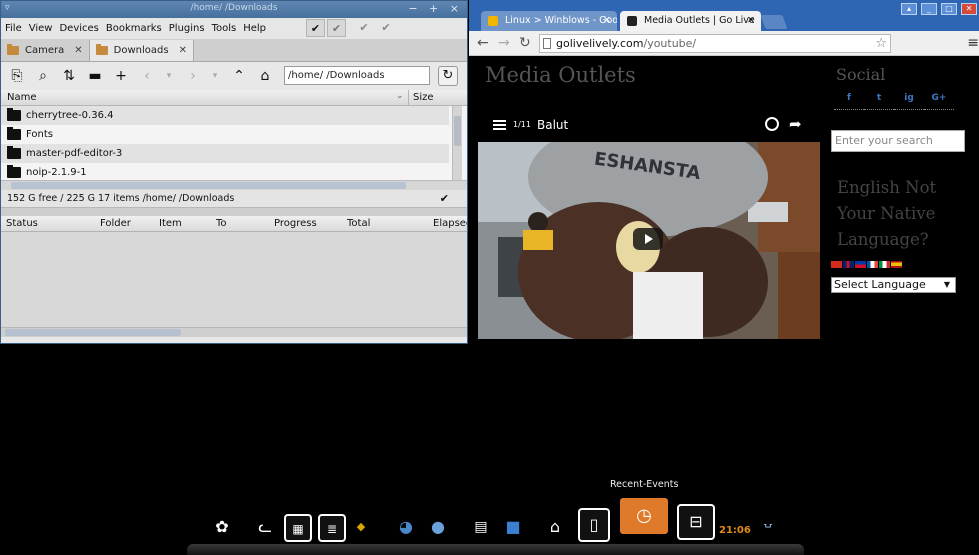 This screenshot has height=555, width=979. What do you see at coordinates (849, 101) in the screenshot?
I see `facebook-icon: f` at bounding box center [849, 101].